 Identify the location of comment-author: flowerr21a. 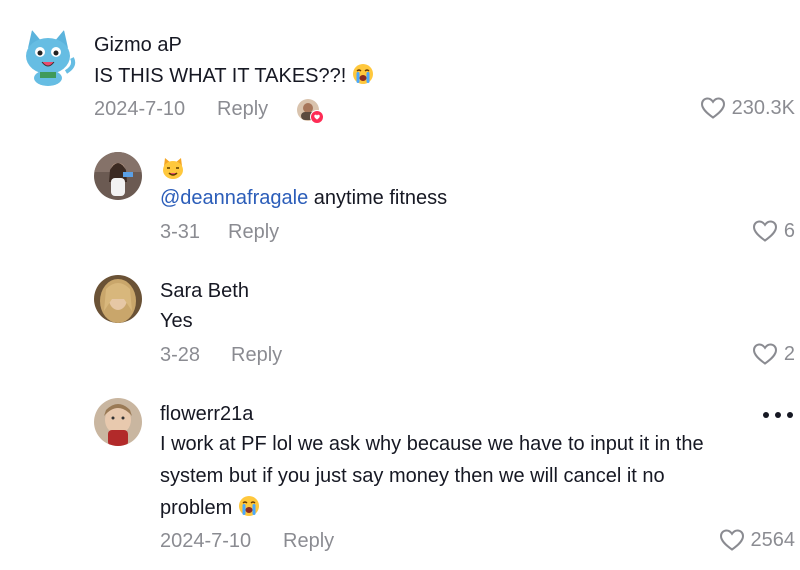
(206, 414).